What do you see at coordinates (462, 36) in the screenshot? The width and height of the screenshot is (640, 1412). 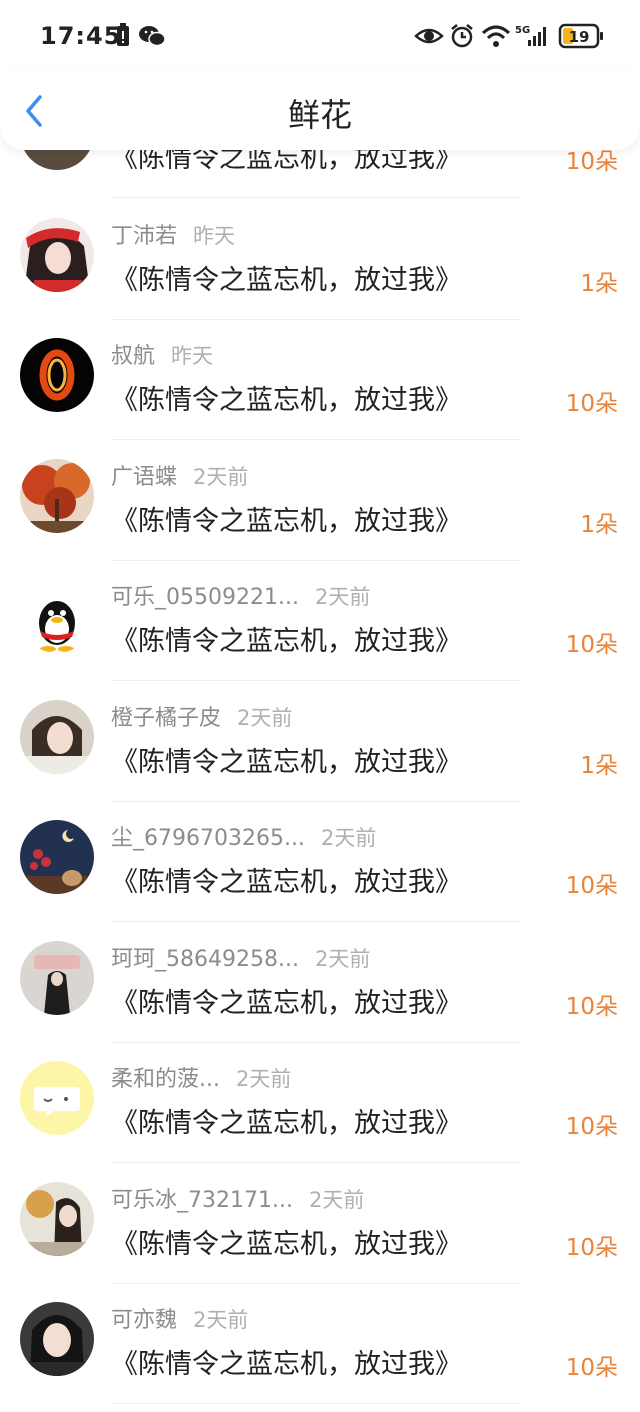 I see `alarm-icon` at bounding box center [462, 36].